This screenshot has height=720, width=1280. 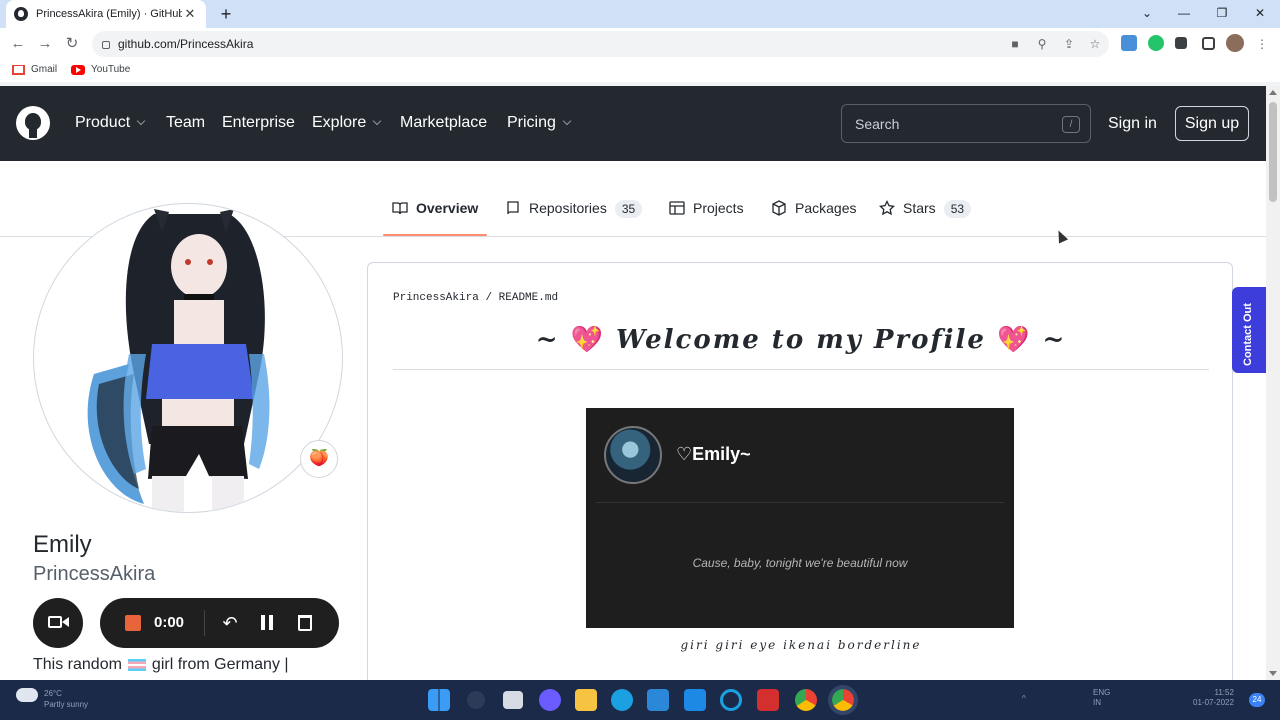 I want to click on reload-button: ↻, so click(x=72, y=44).